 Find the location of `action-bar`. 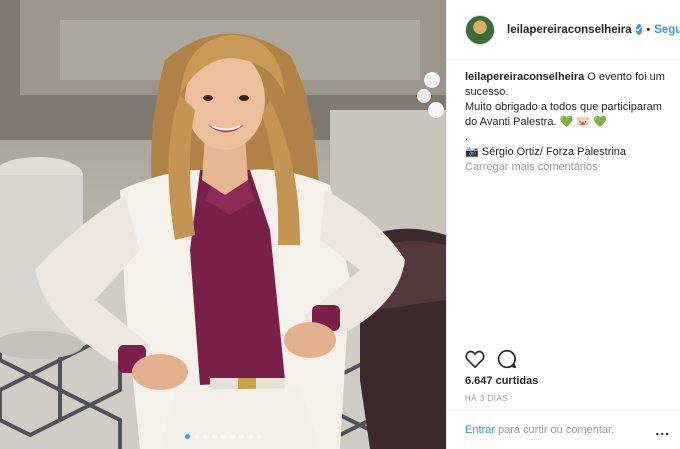

action-bar is located at coordinates (491, 361).